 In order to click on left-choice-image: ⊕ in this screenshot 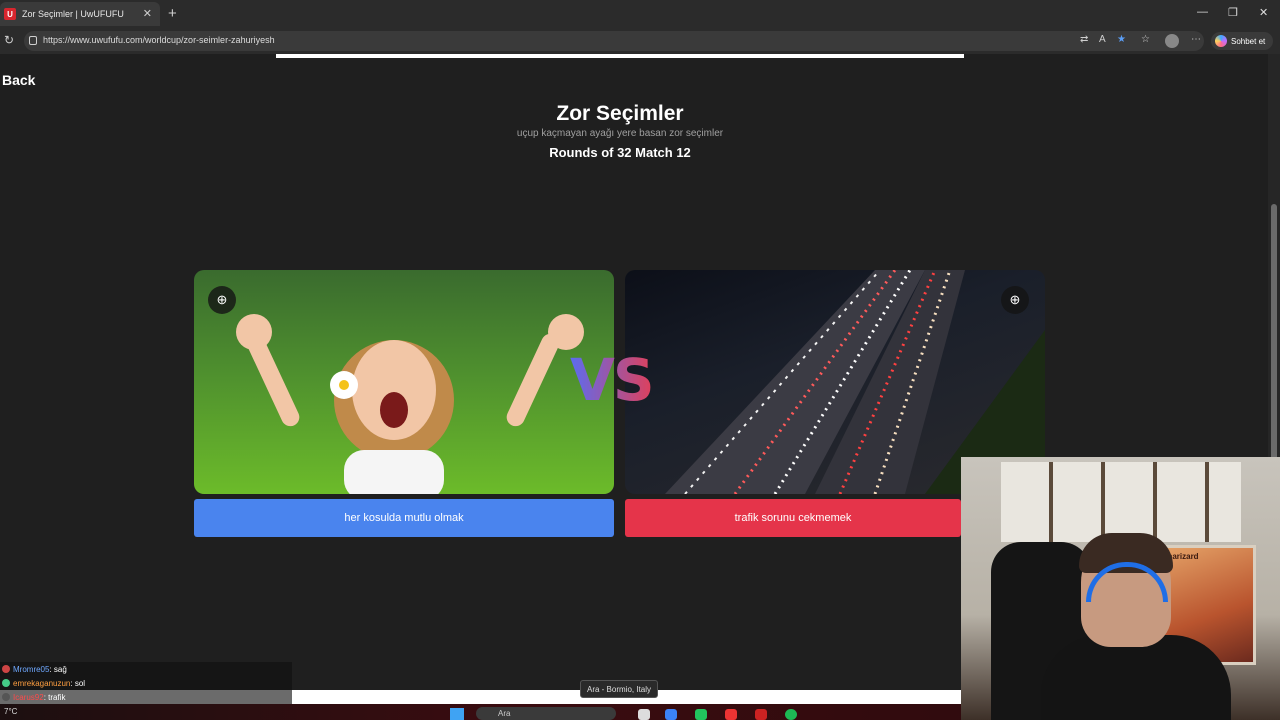, I will do `click(404, 382)`.